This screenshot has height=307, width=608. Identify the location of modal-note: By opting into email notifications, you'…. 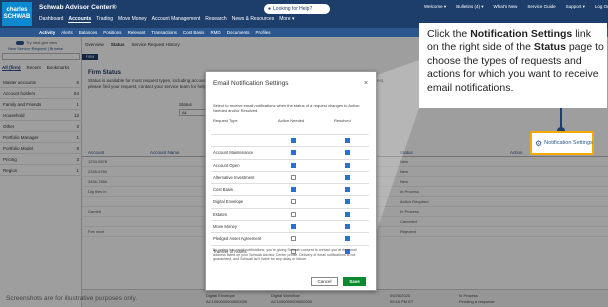
(285, 255).